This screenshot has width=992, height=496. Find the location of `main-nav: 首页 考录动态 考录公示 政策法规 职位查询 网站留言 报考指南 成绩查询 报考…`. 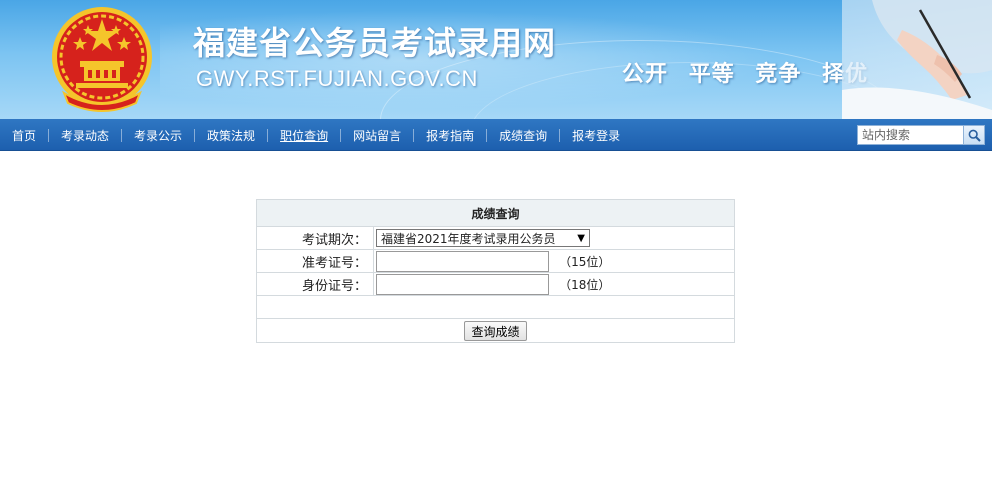

main-nav: 首页 考录动态 考录公示 政策法规 职位查询 网站留言 报考指南 成绩查询 报考… is located at coordinates (496, 135).